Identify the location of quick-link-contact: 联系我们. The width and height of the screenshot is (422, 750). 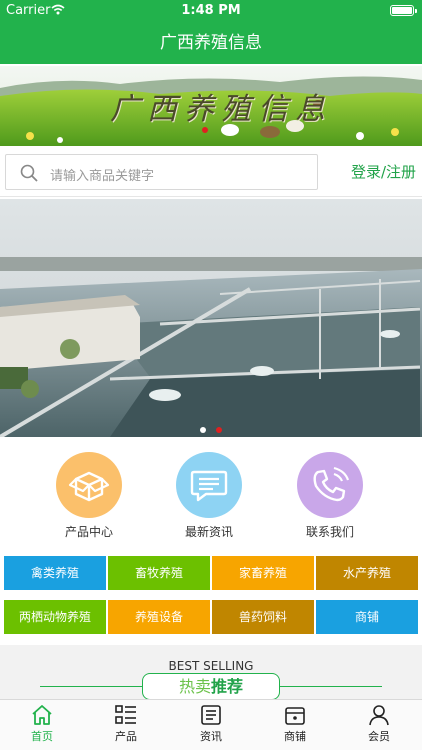
(330, 496).